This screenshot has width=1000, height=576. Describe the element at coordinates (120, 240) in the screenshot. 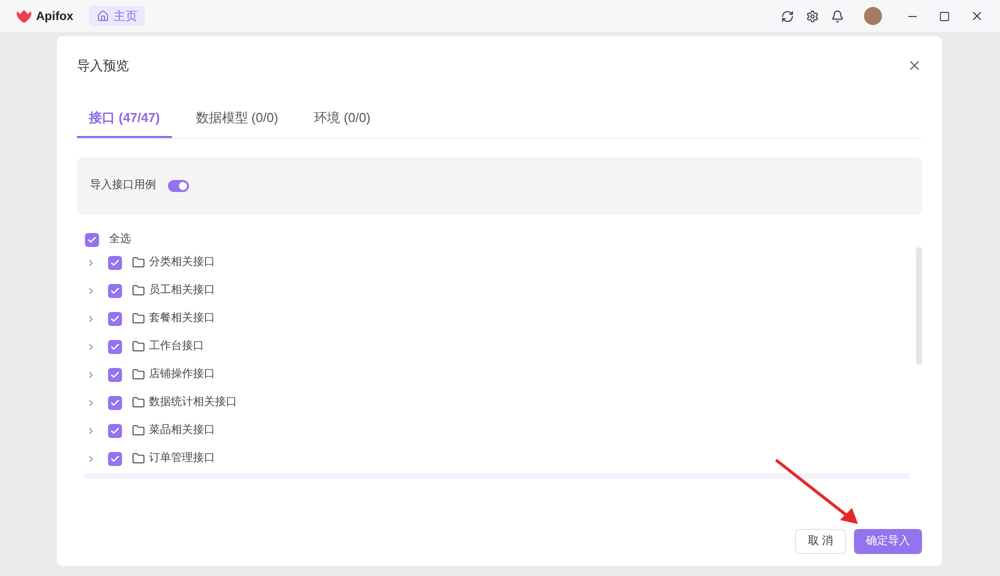

I see `select-all-label: 全选` at that location.